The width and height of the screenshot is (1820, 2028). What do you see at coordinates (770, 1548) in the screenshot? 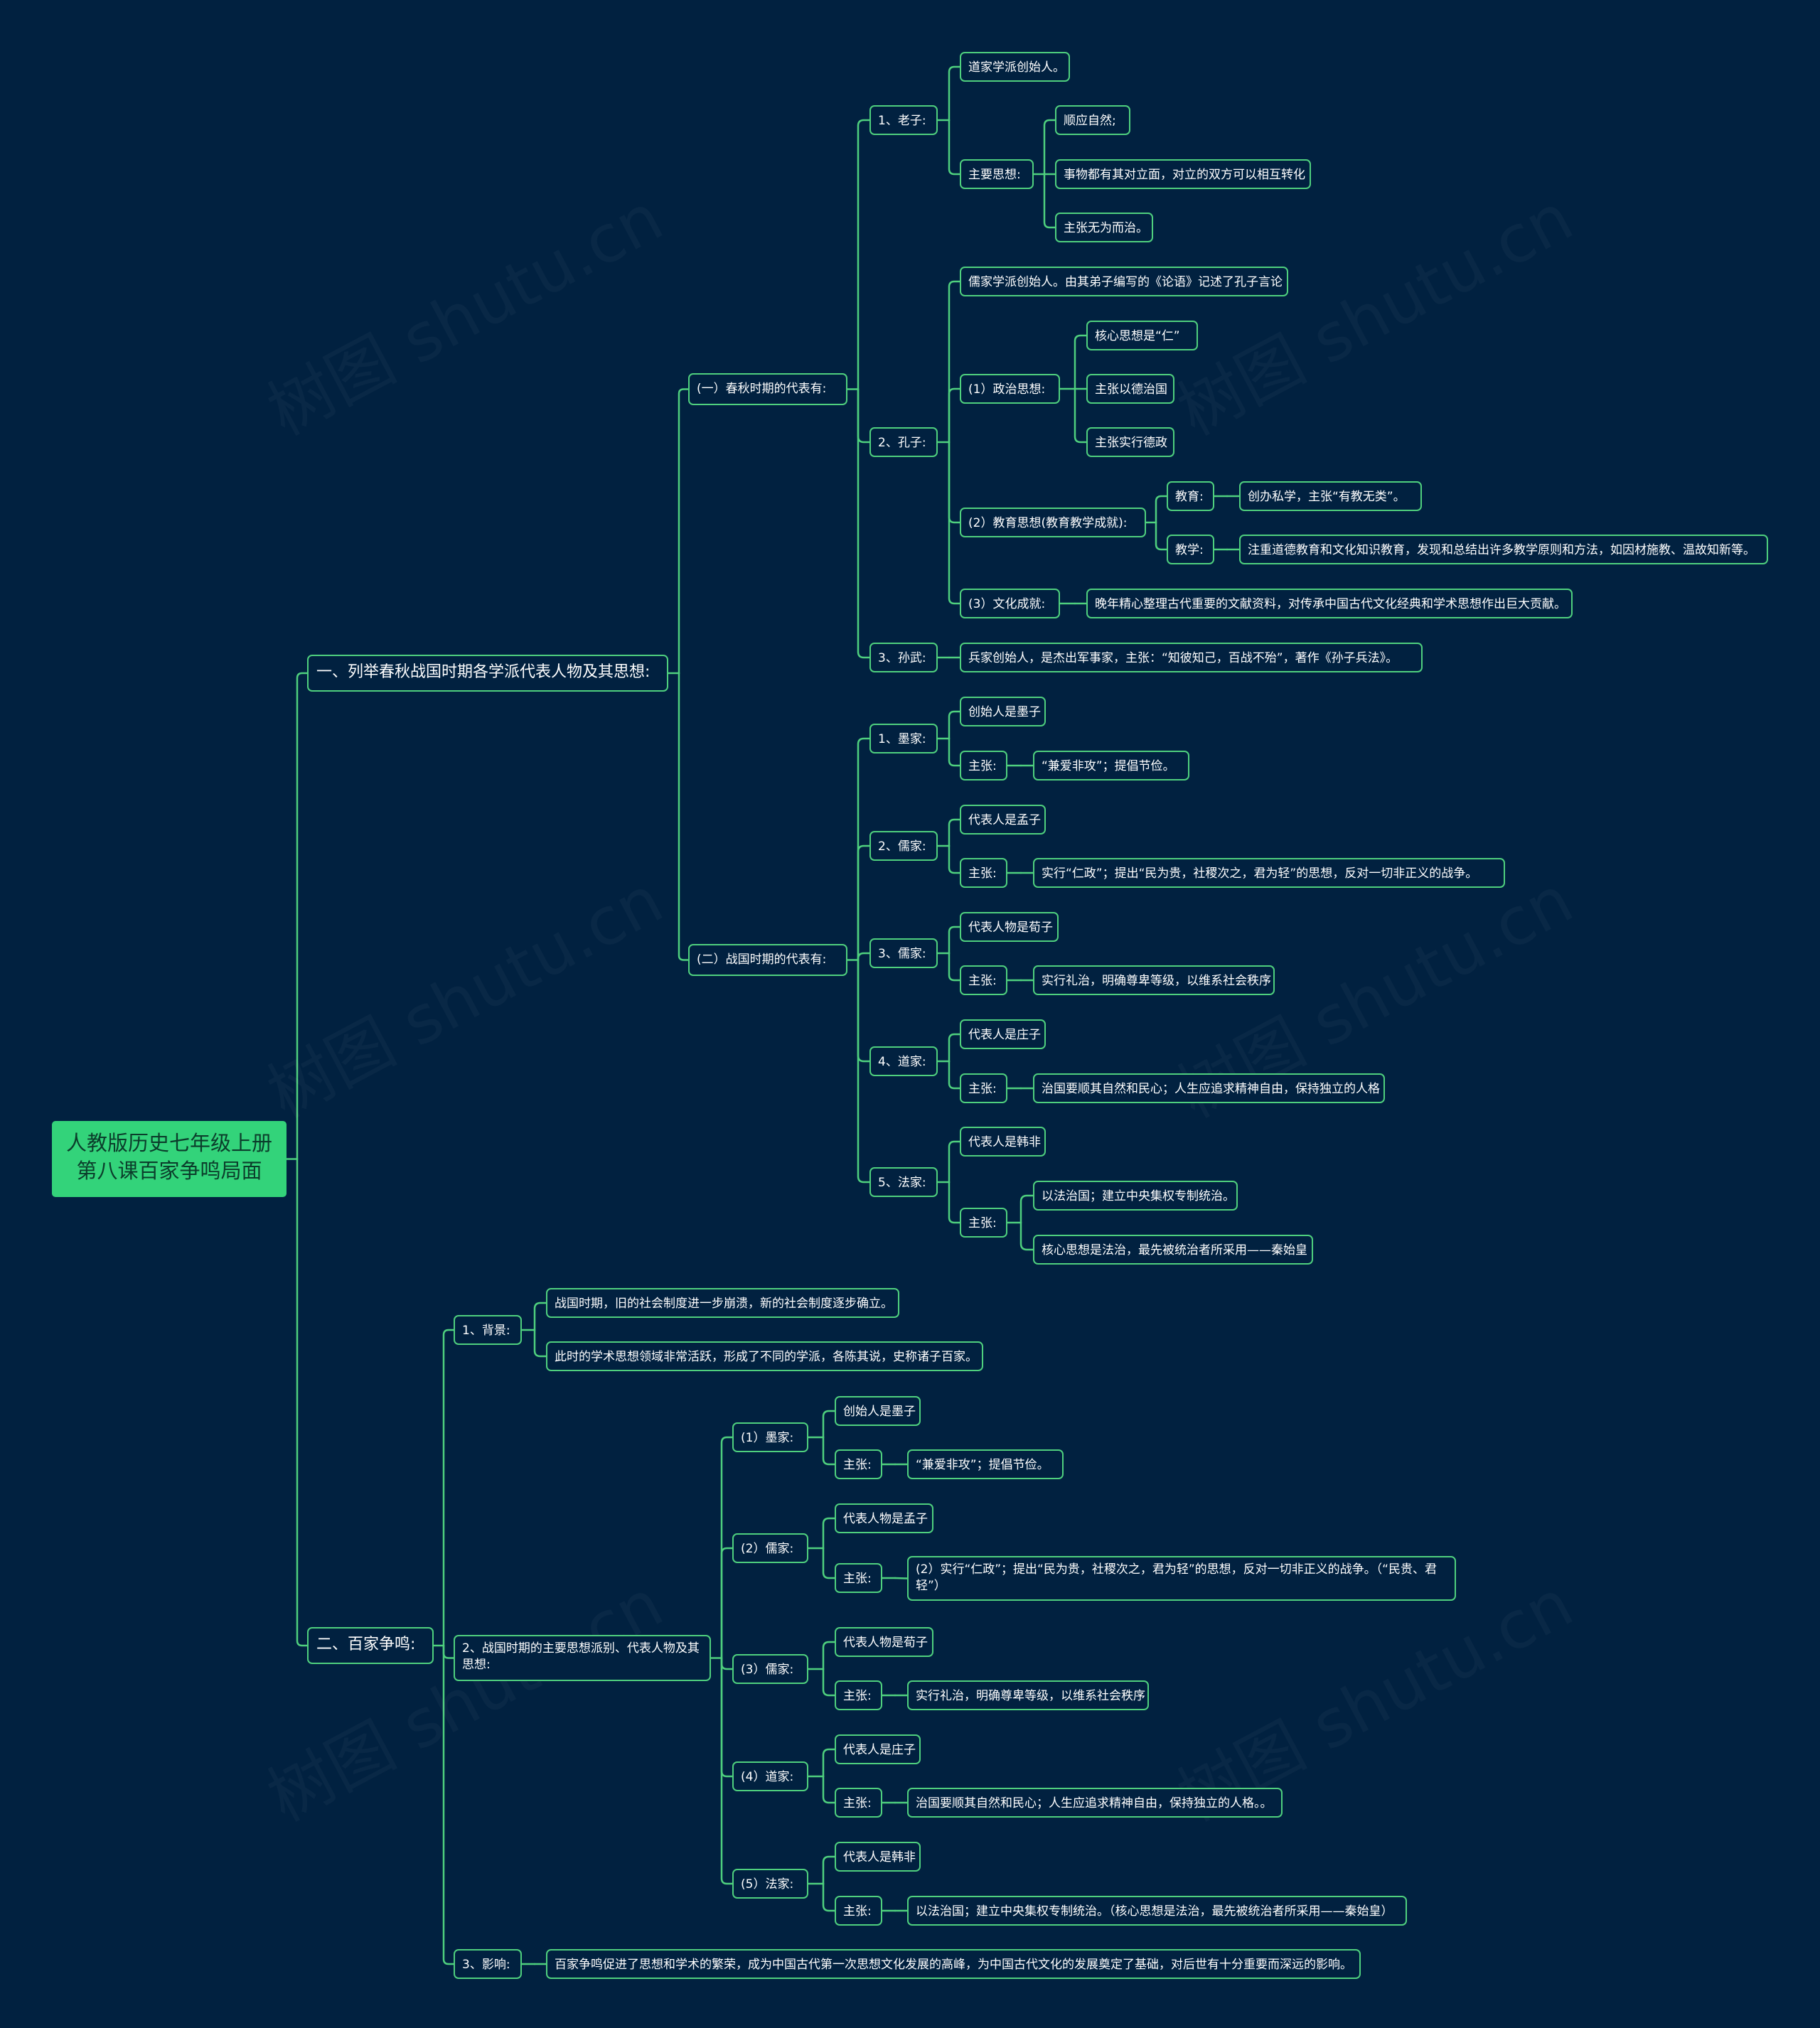
I see `node-p-mencius: (2）儒家:` at bounding box center [770, 1548].